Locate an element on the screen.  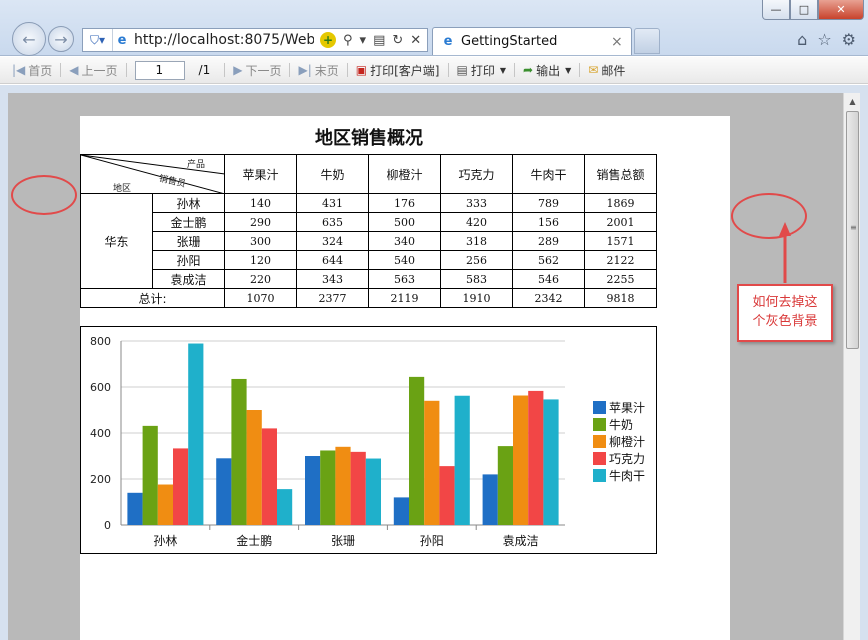
envelope-icon: ✉ is located at coordinates (593, 70).